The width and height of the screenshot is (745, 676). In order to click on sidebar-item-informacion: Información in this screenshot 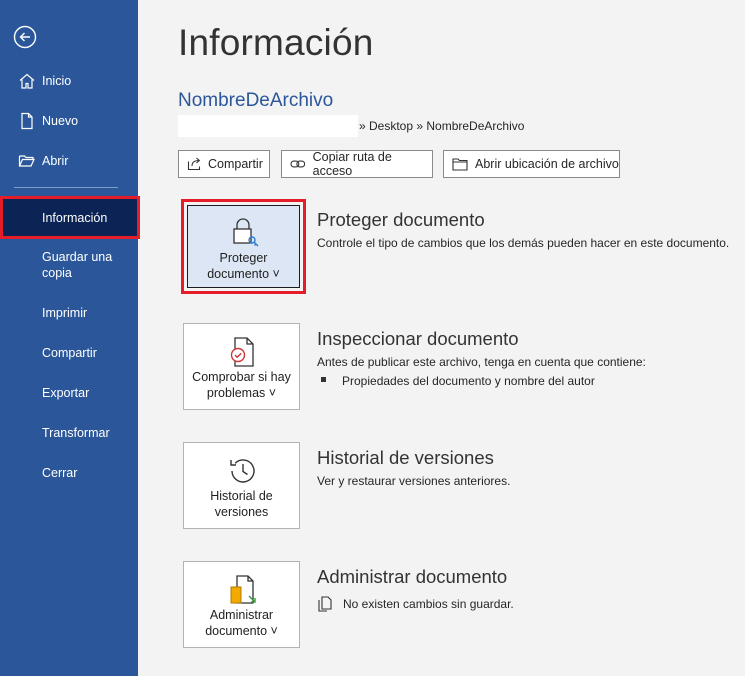, I will do `click(70, 217)`.